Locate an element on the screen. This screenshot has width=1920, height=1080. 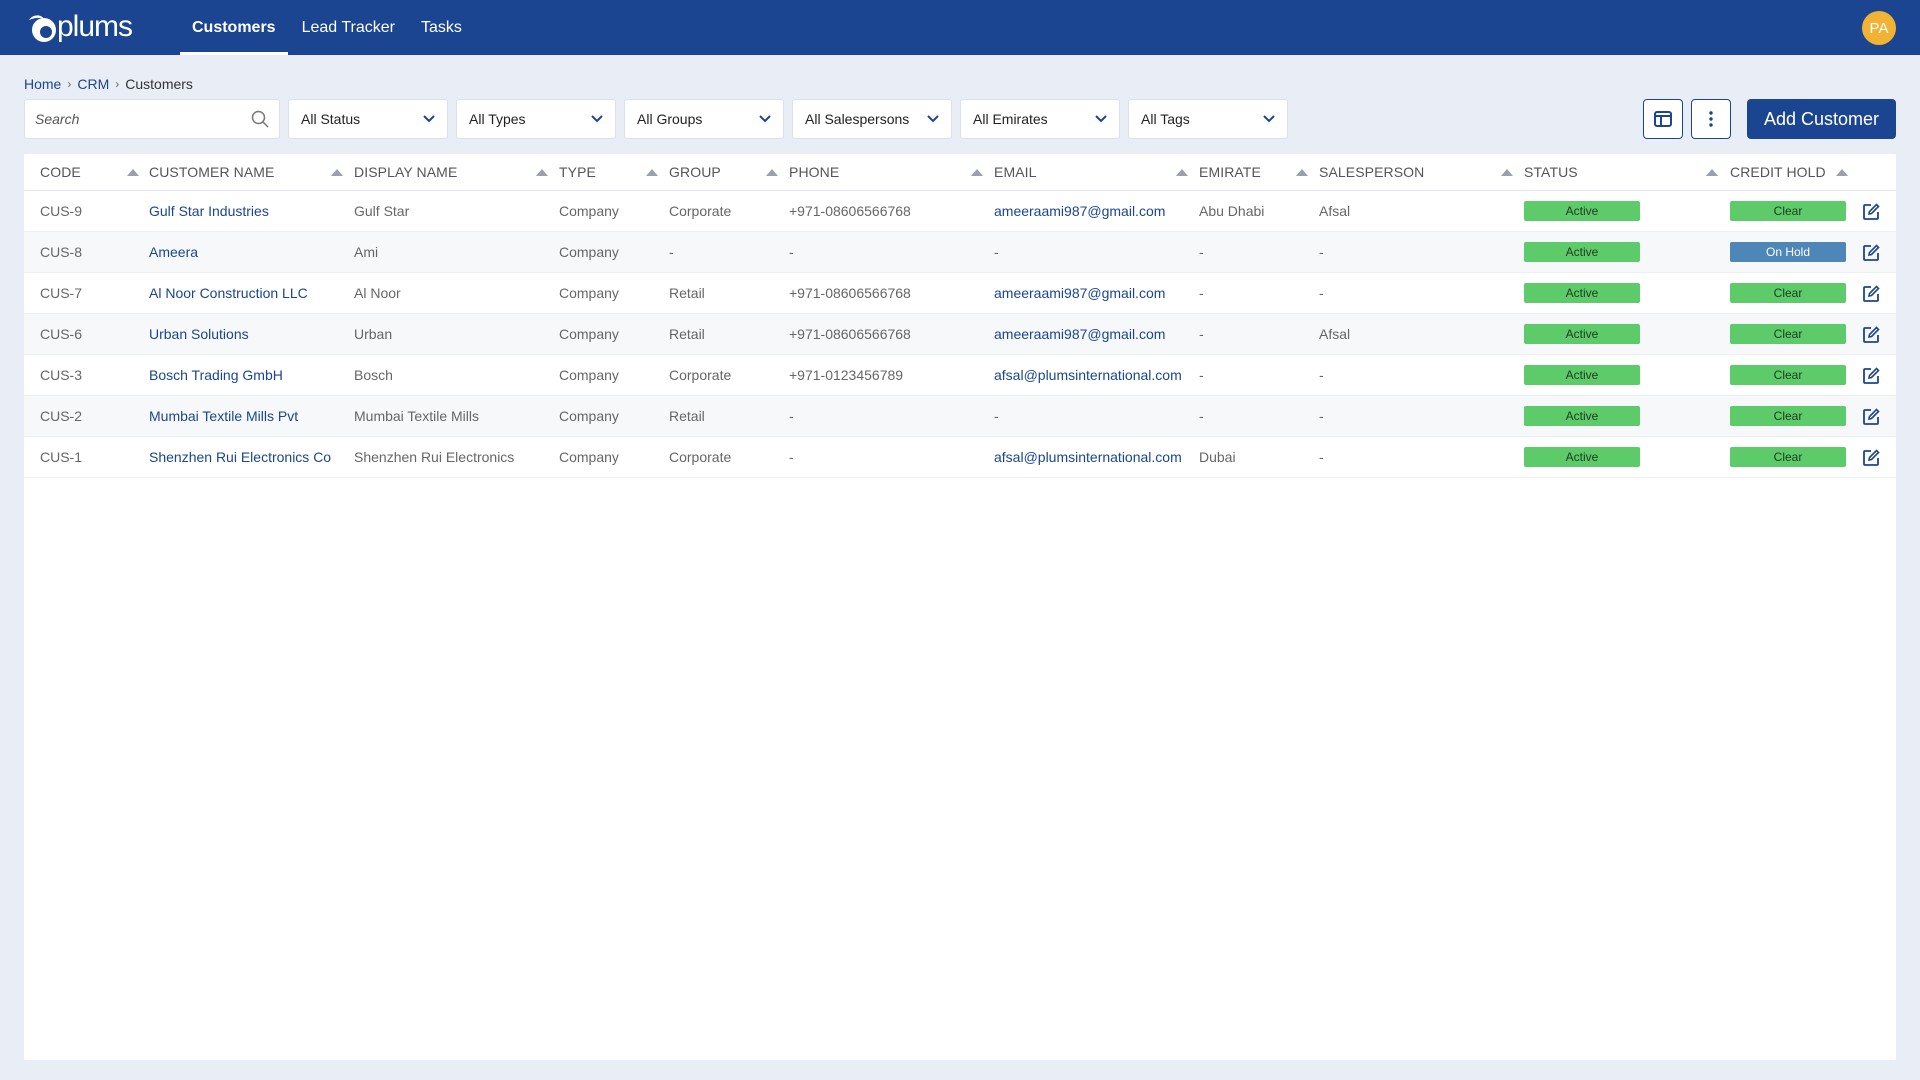
nav-lead-tracker: Lead Tracker is located at coordinates (348, 27).